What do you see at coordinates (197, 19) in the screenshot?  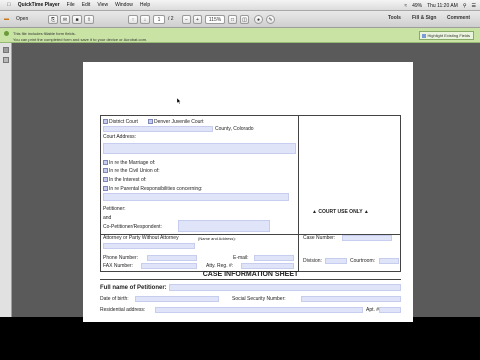 I see `zoom-in-icon: +` at bounding box center [197, 19].